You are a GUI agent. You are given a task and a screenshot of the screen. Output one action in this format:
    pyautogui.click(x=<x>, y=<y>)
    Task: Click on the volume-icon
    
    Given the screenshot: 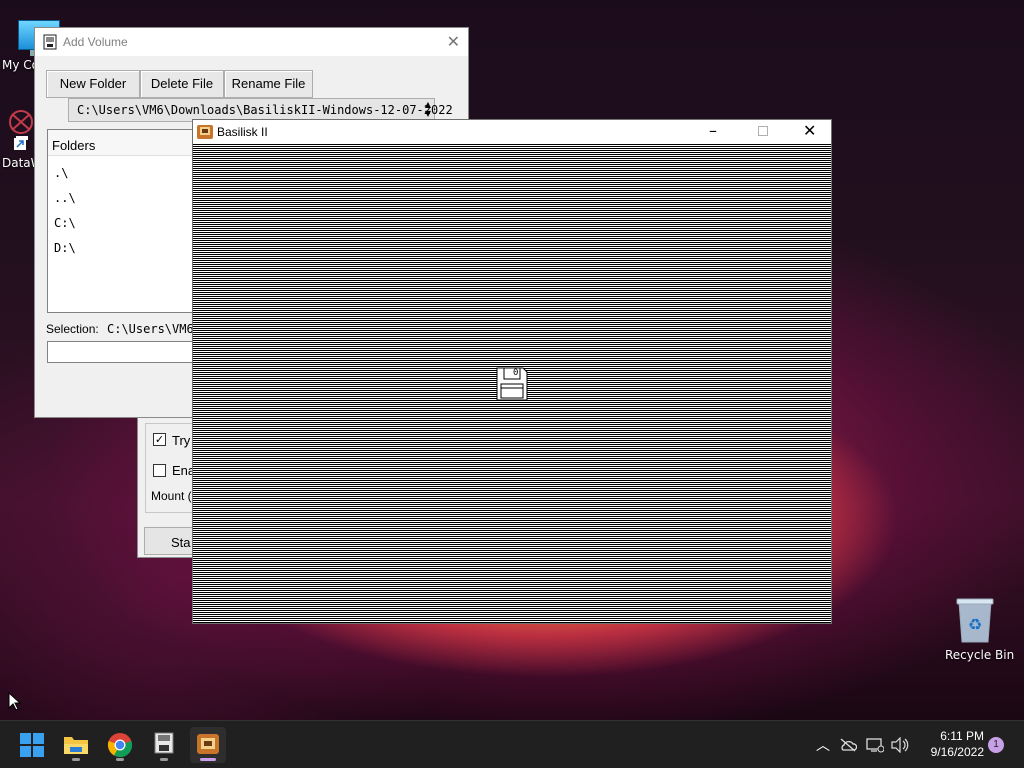 What is the action you would take?
    pyautogui.click(x=900, y=745)
    